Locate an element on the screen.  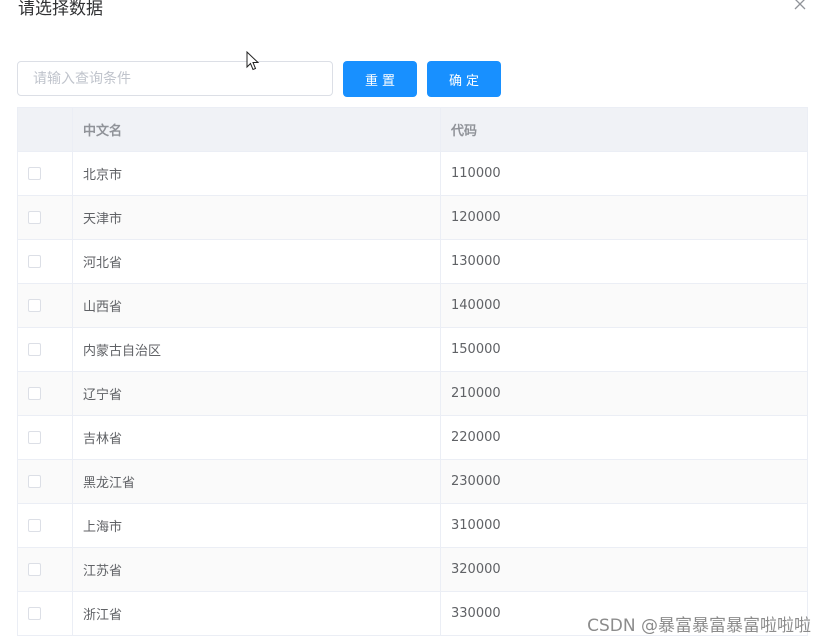
row-name-cell: 天津市 is located at coordinates (257, 217).